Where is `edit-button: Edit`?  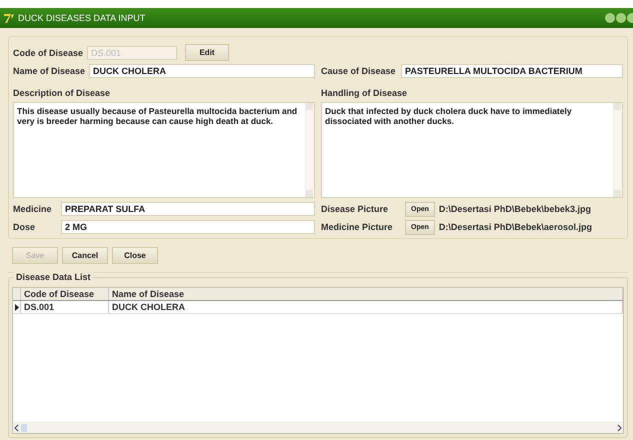
edit-button: Edit is located at coordinates (207, 52).